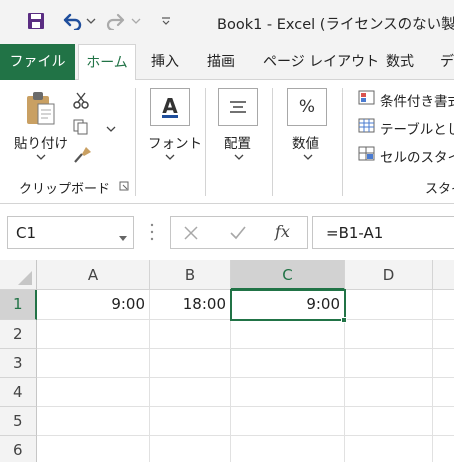 This screenshot has height=462, width=454. Describe the element at coordinates (439, 189) in the screenshot. I see `styles-group-label: スタイ` at that location.